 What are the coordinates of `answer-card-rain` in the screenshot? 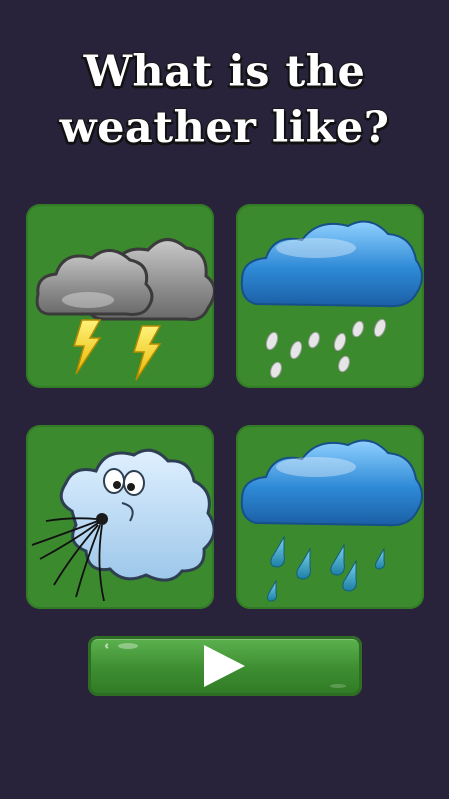 It's located at (330, 517).